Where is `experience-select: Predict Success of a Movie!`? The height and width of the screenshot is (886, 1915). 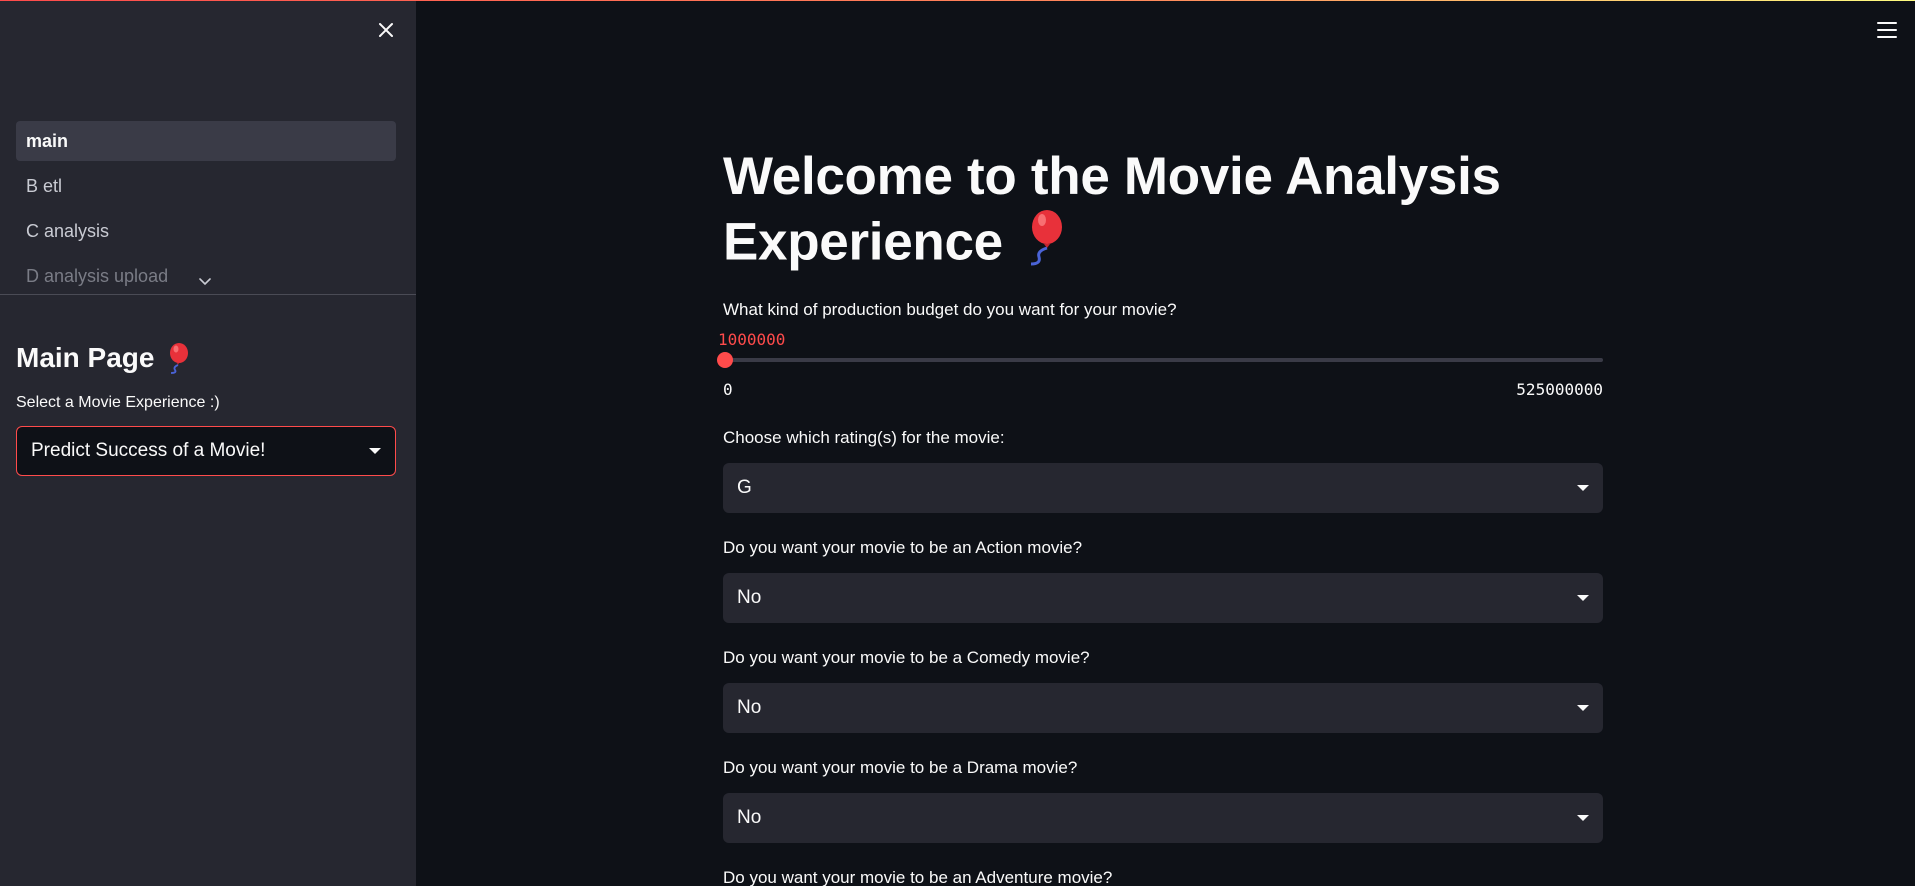
experience-select: Predict Success of a Movie! is located at coordinates (206, 451).